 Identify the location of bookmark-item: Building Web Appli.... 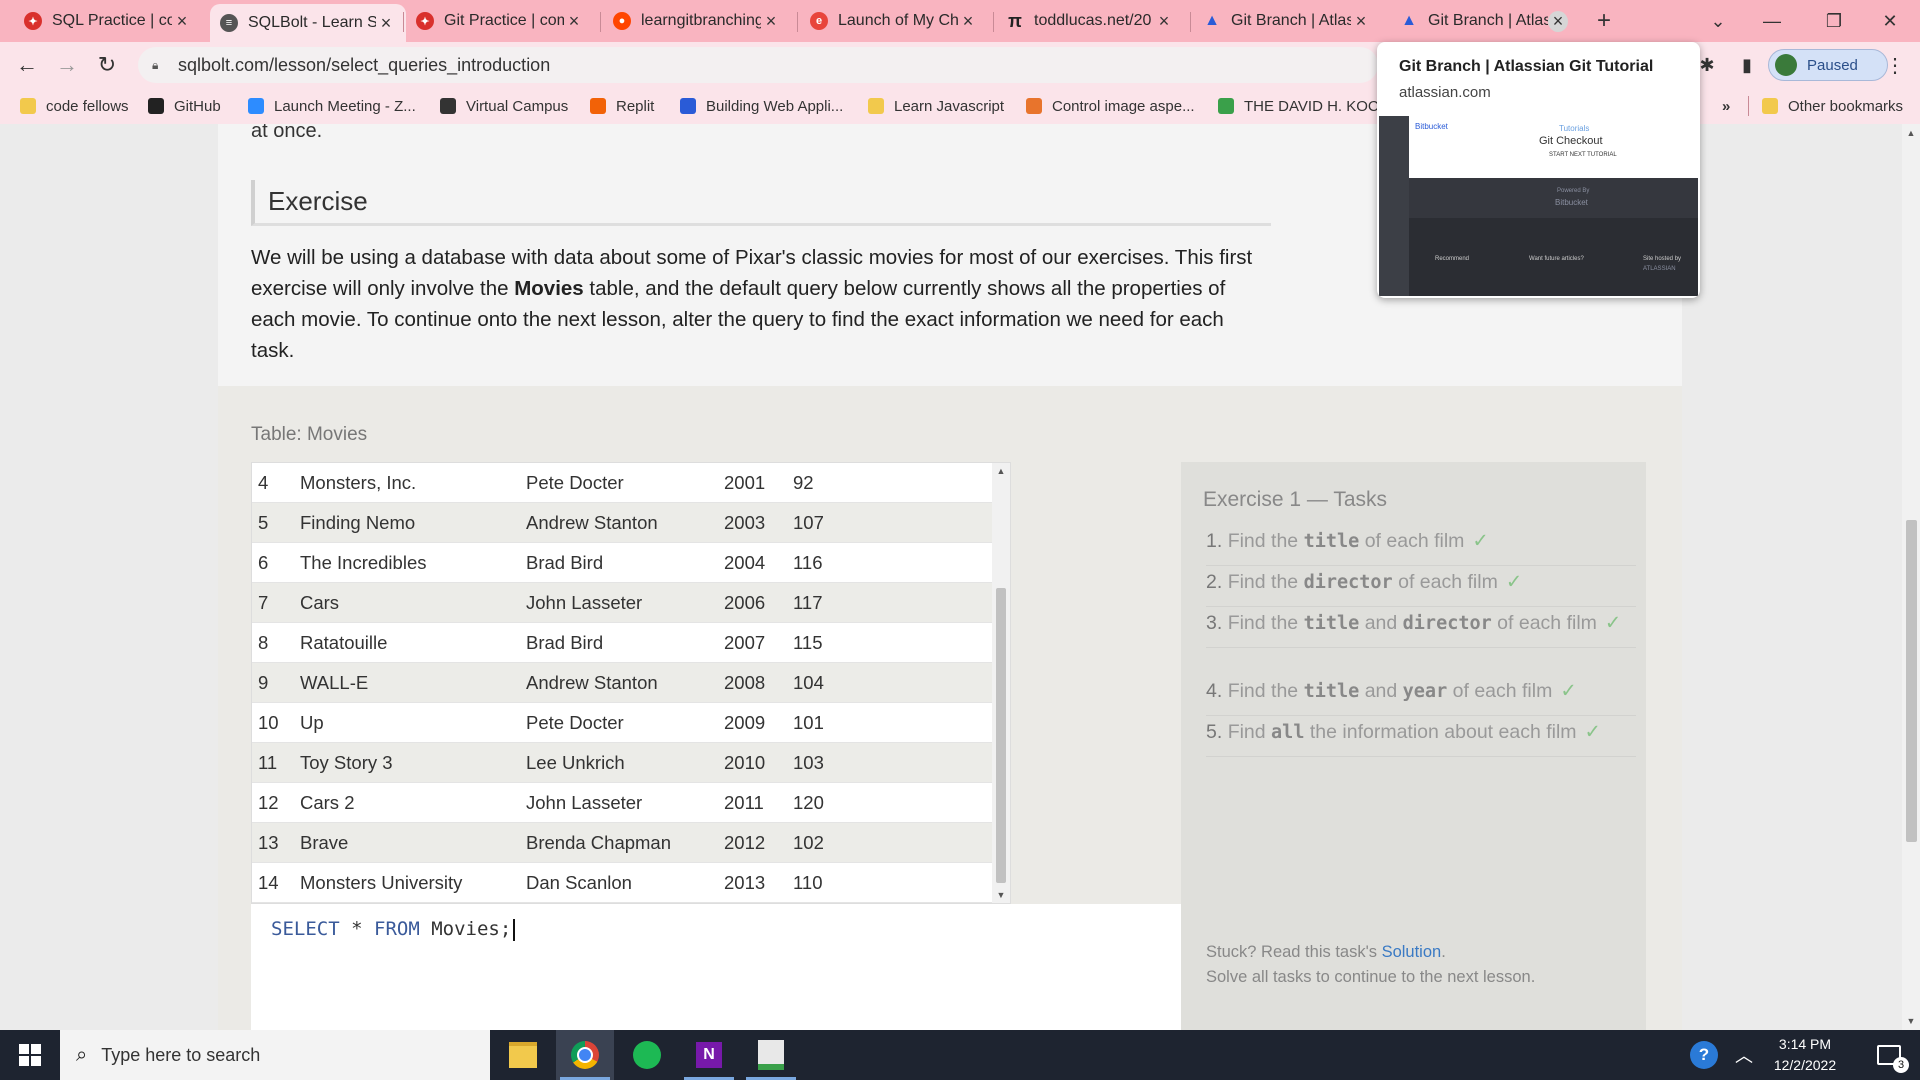
(761, 106).